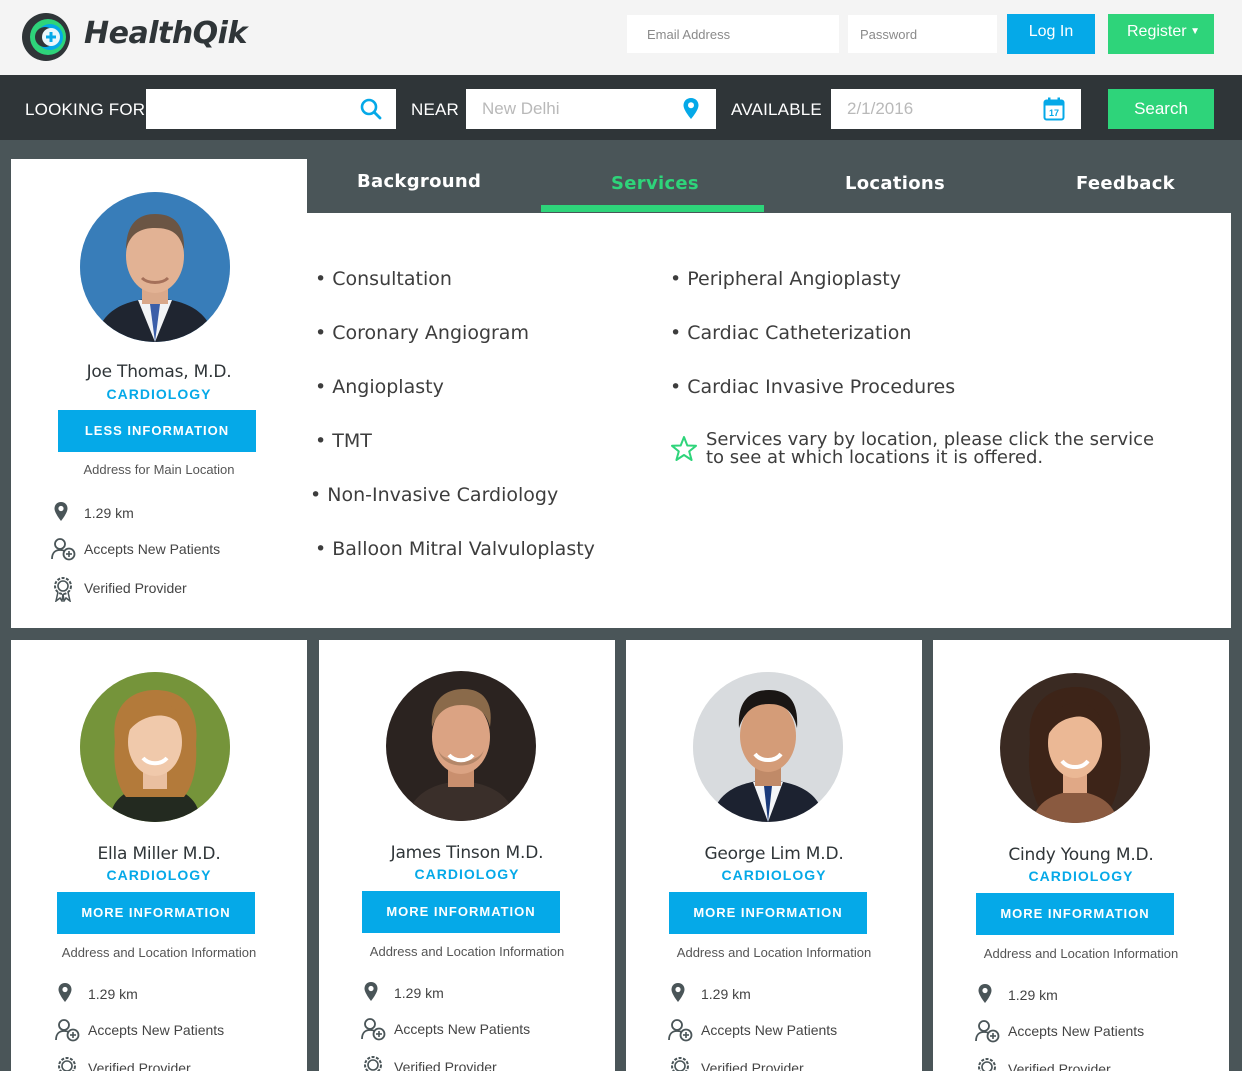  I want to click on doctor-photo-james-tinson, so click(461, 746).